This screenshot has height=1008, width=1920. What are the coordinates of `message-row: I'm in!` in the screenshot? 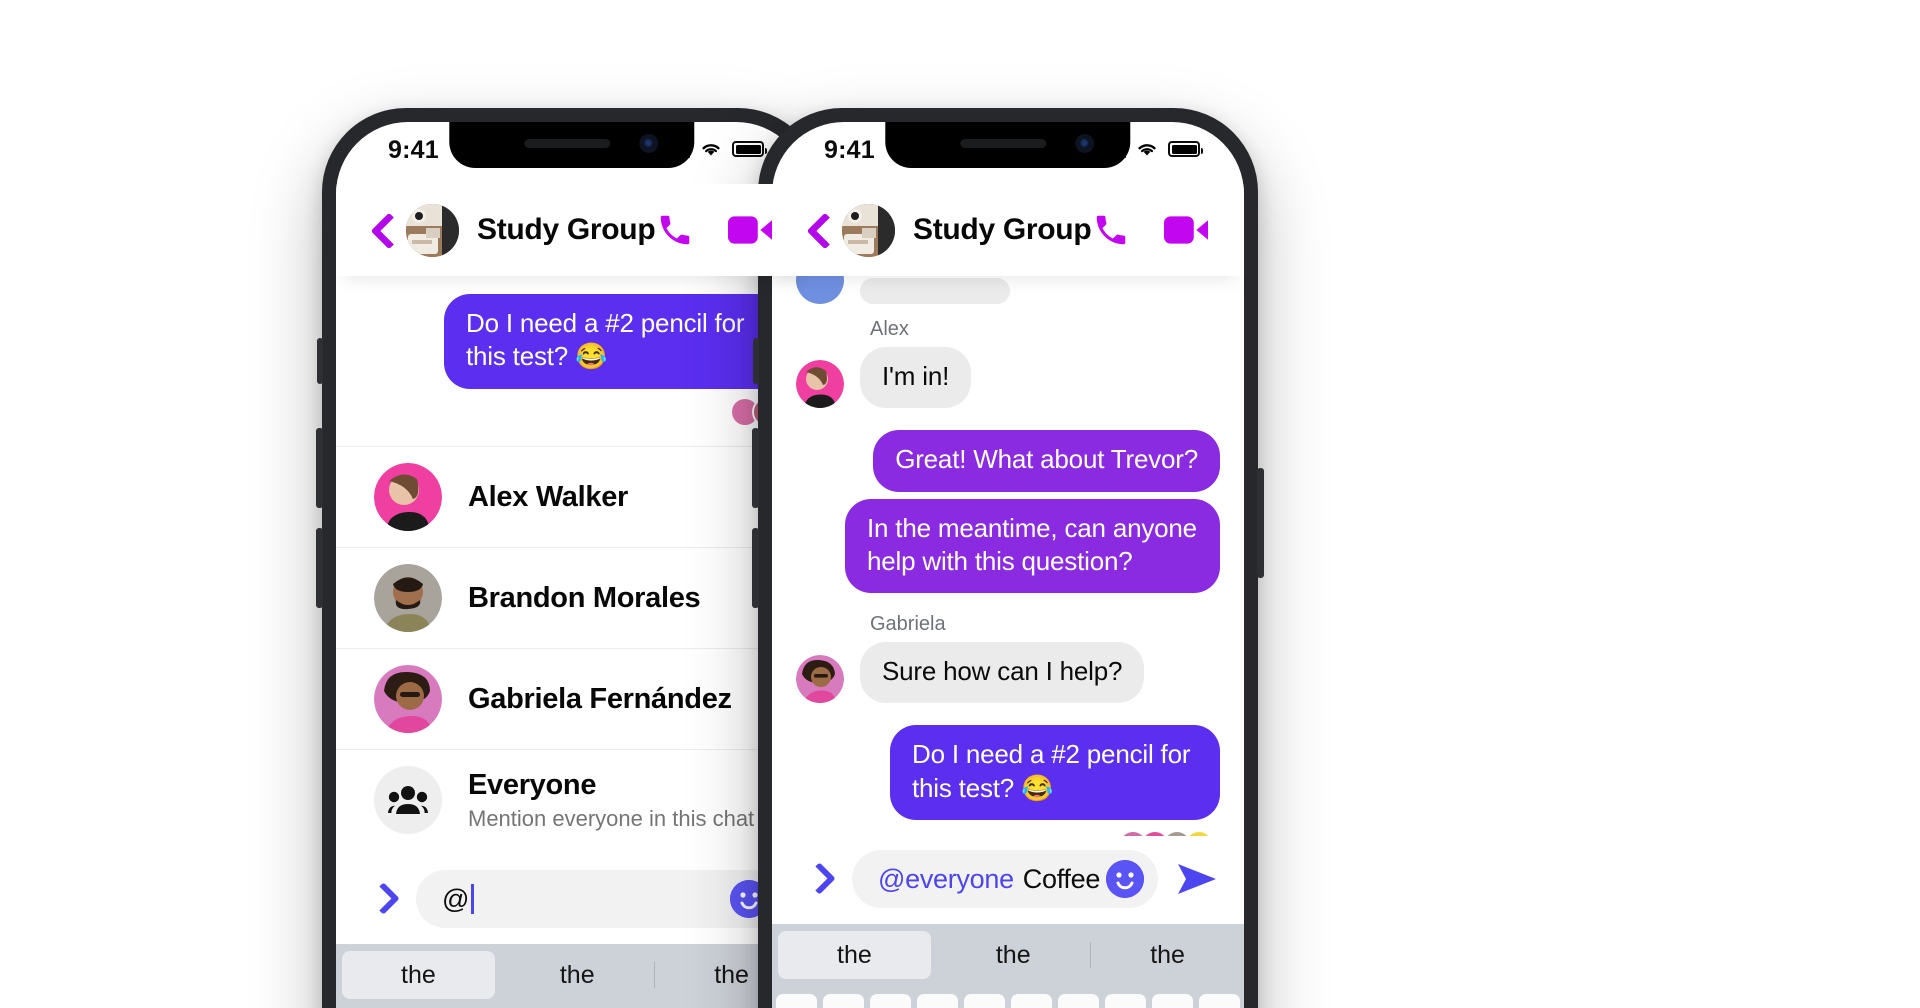 It's located at (1008, 378).